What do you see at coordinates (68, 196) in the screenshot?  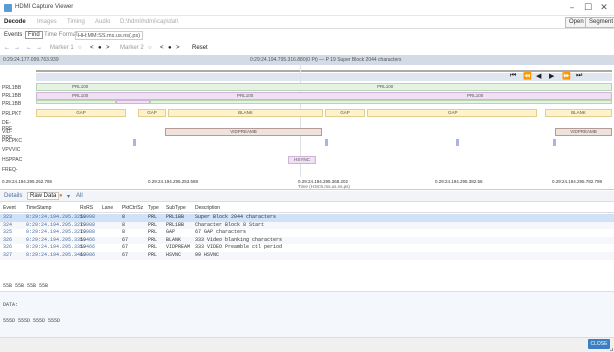 I see `filter-dropdown-icon: ▾` at bounding box center [68, 196].